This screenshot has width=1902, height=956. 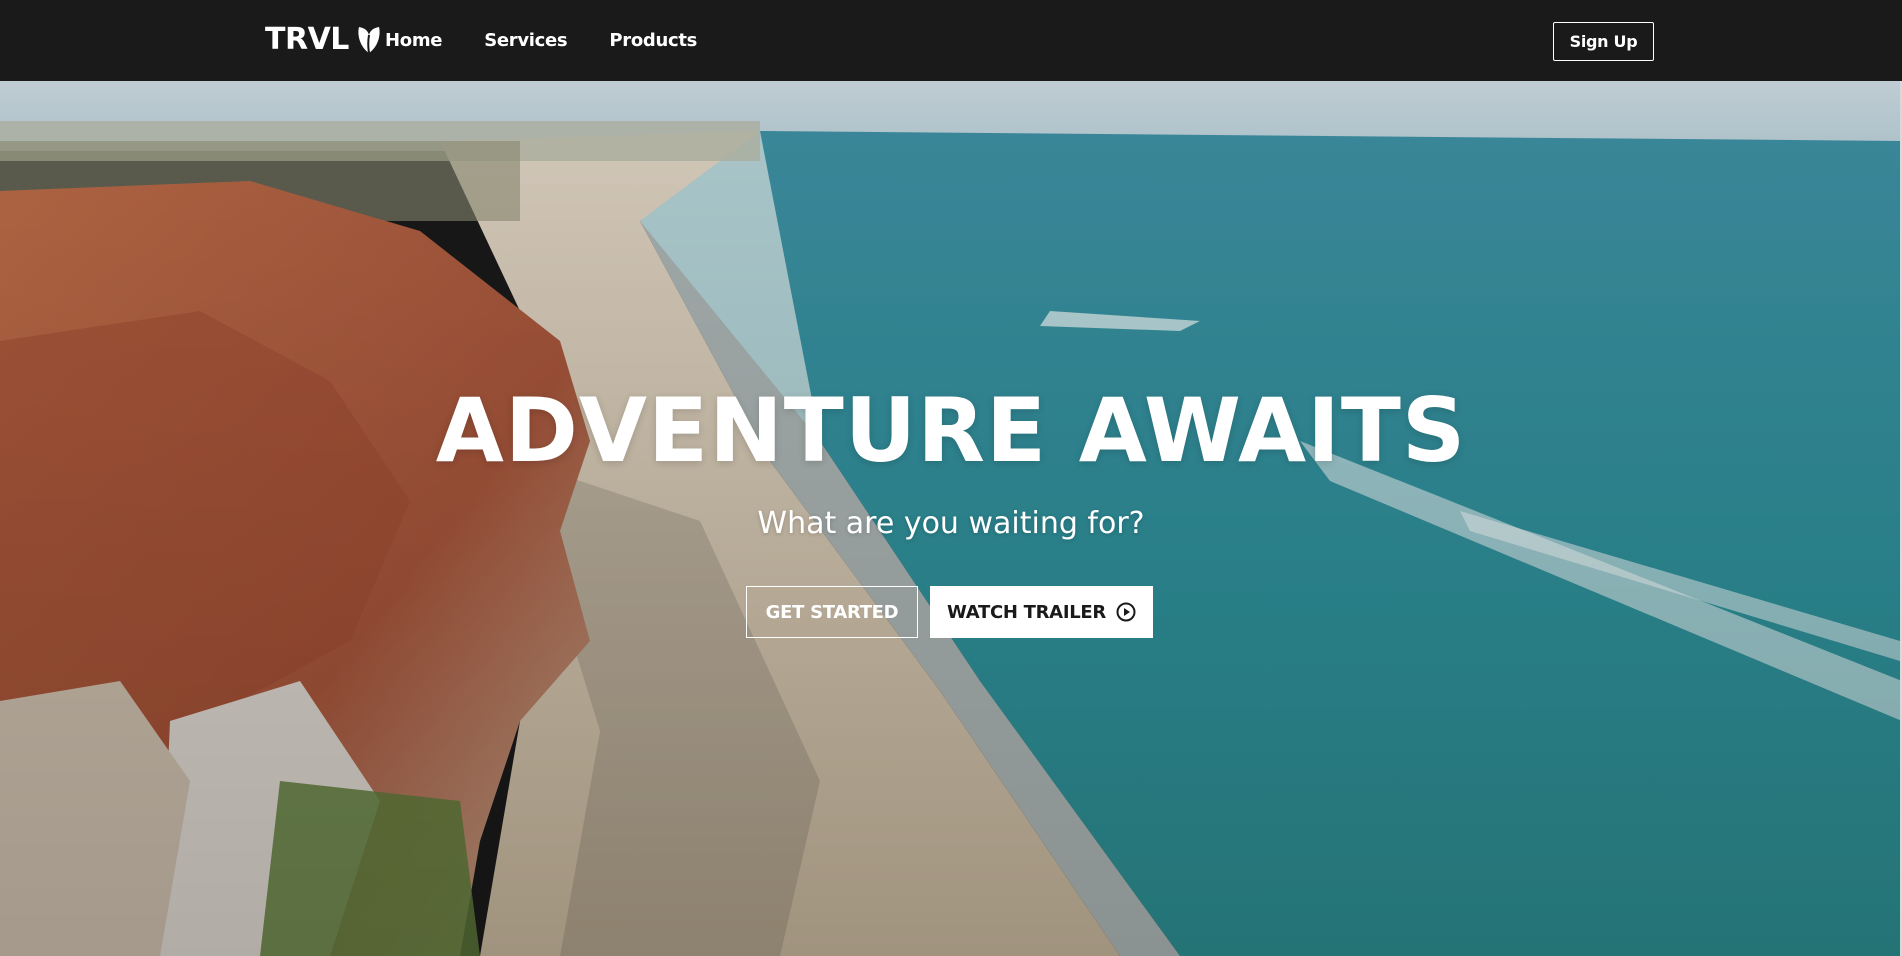 What do you see at coordinates (951, 430) in the screenshot?
I see `hero-title: ADVENTURE AWAITS` at bounding box center [951, 430].